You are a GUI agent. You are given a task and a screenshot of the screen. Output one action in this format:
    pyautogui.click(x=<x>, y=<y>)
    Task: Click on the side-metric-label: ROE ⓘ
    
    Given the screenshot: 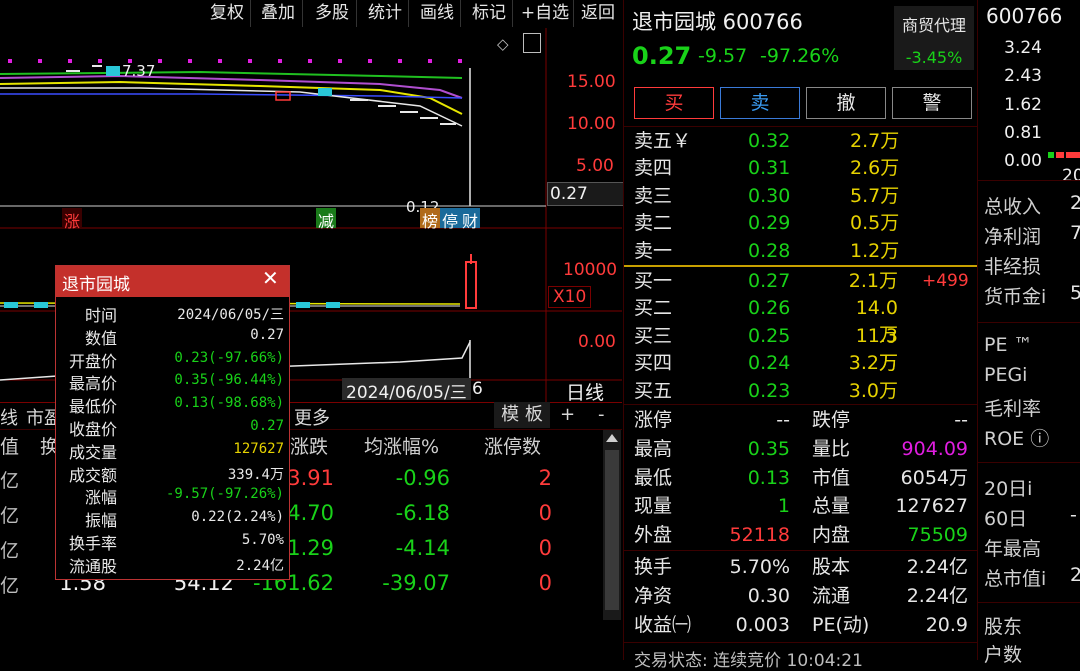 What is the action you would take?
    pyautogui.click(x=1016, y=437)
    